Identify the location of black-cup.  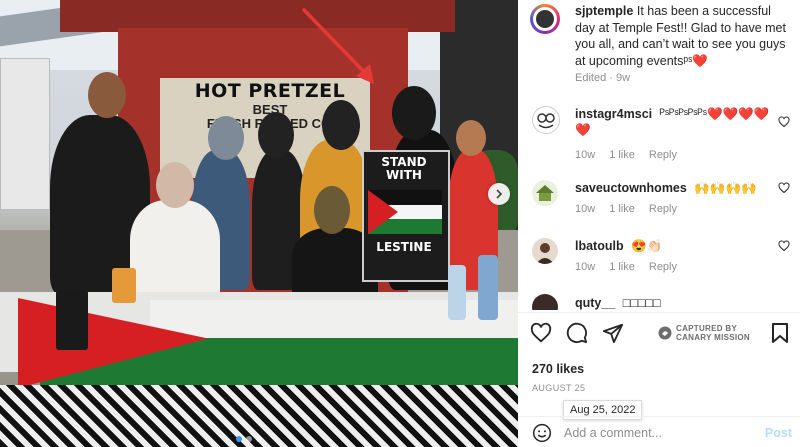
(72, 320).